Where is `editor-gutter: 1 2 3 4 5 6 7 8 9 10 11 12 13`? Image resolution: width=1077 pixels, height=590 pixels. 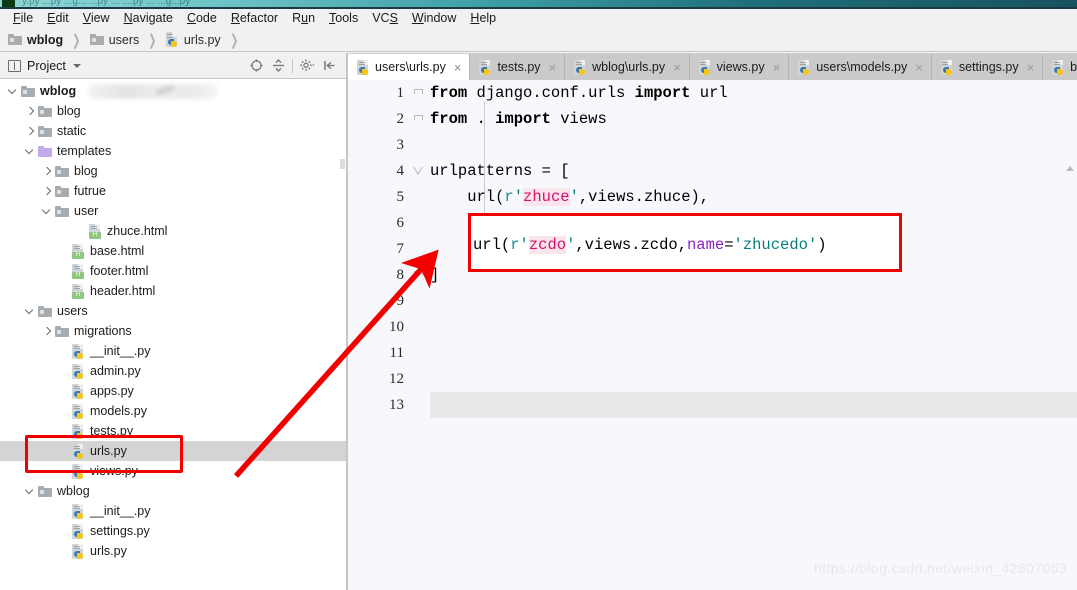
editor-gutter: 1 2 3 4 5 6 7 8 9 10 11 12 13 is located at coordinates (380, 335).